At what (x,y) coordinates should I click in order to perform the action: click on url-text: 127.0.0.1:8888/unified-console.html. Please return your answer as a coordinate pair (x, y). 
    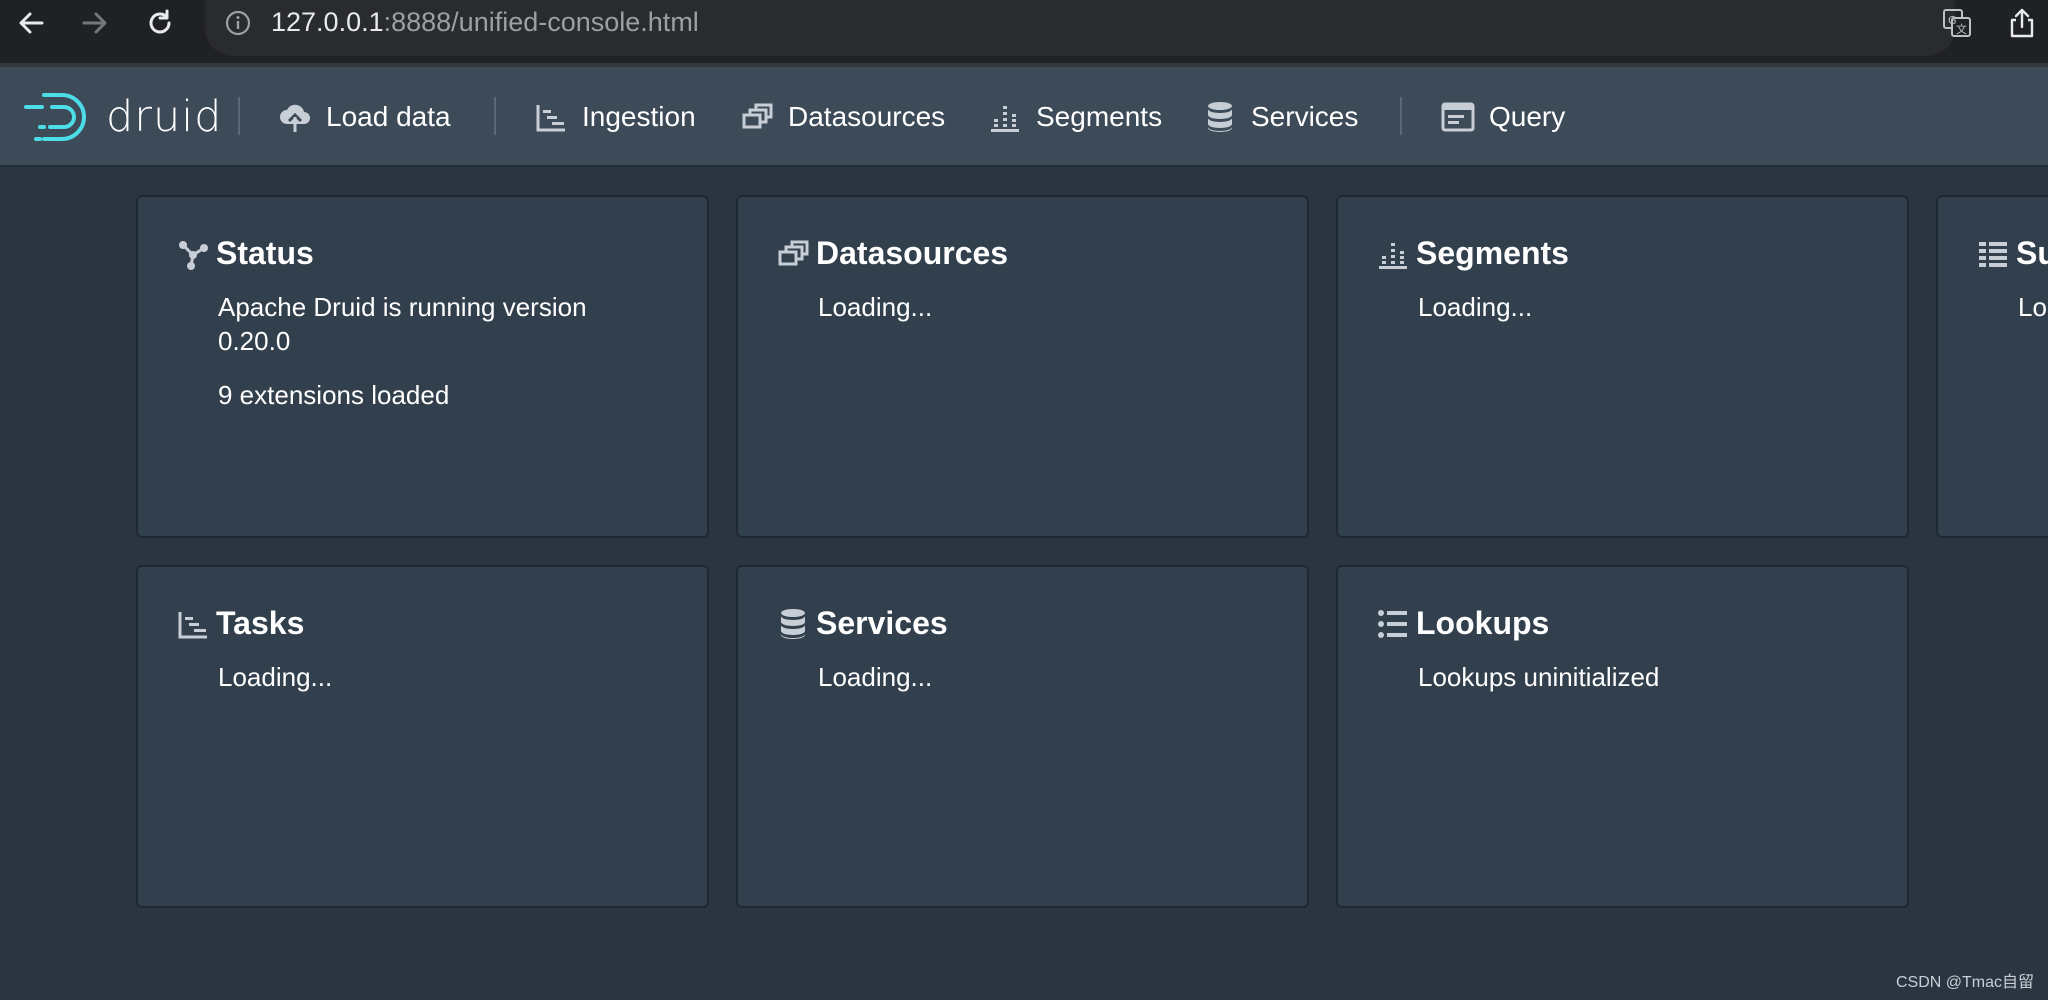
    Looking at the image, I should click on (485, 22).